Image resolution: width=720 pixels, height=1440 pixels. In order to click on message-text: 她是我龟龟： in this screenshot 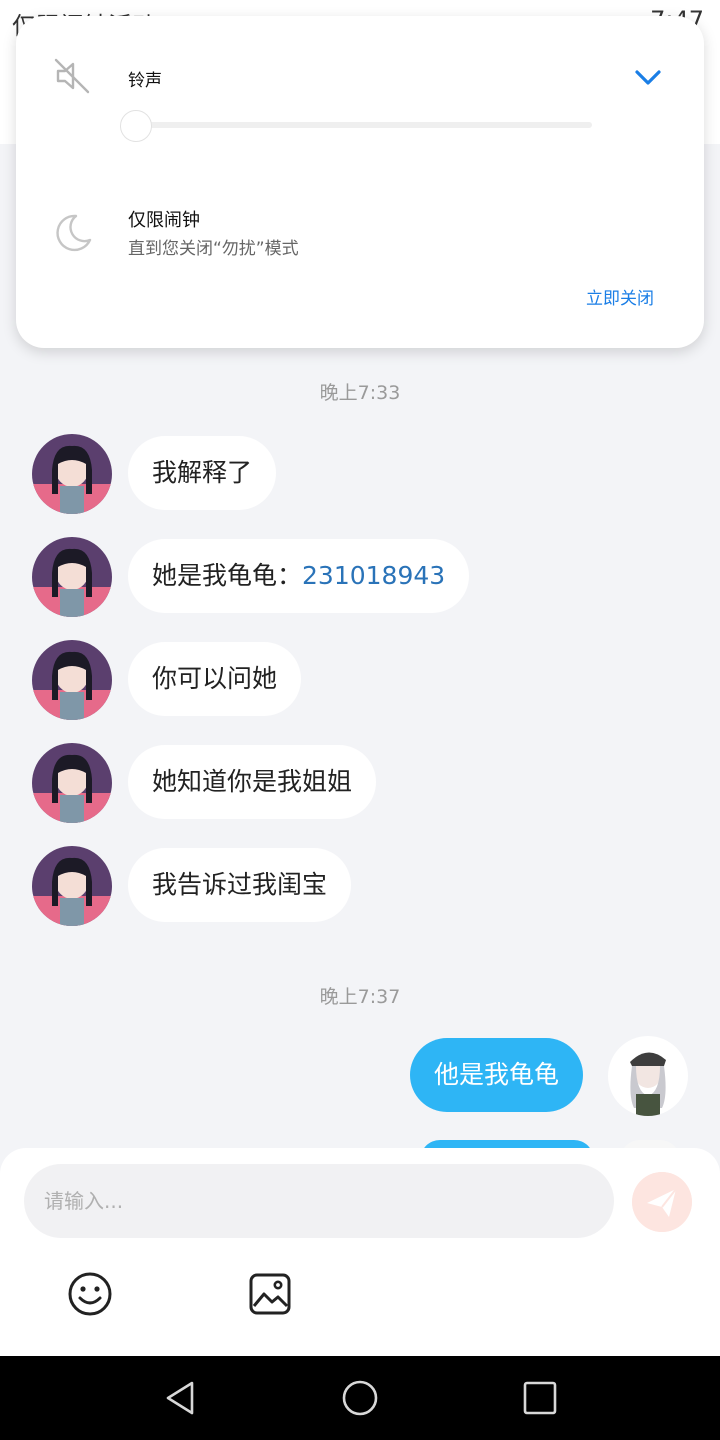, I will do `click(227, 575)`.